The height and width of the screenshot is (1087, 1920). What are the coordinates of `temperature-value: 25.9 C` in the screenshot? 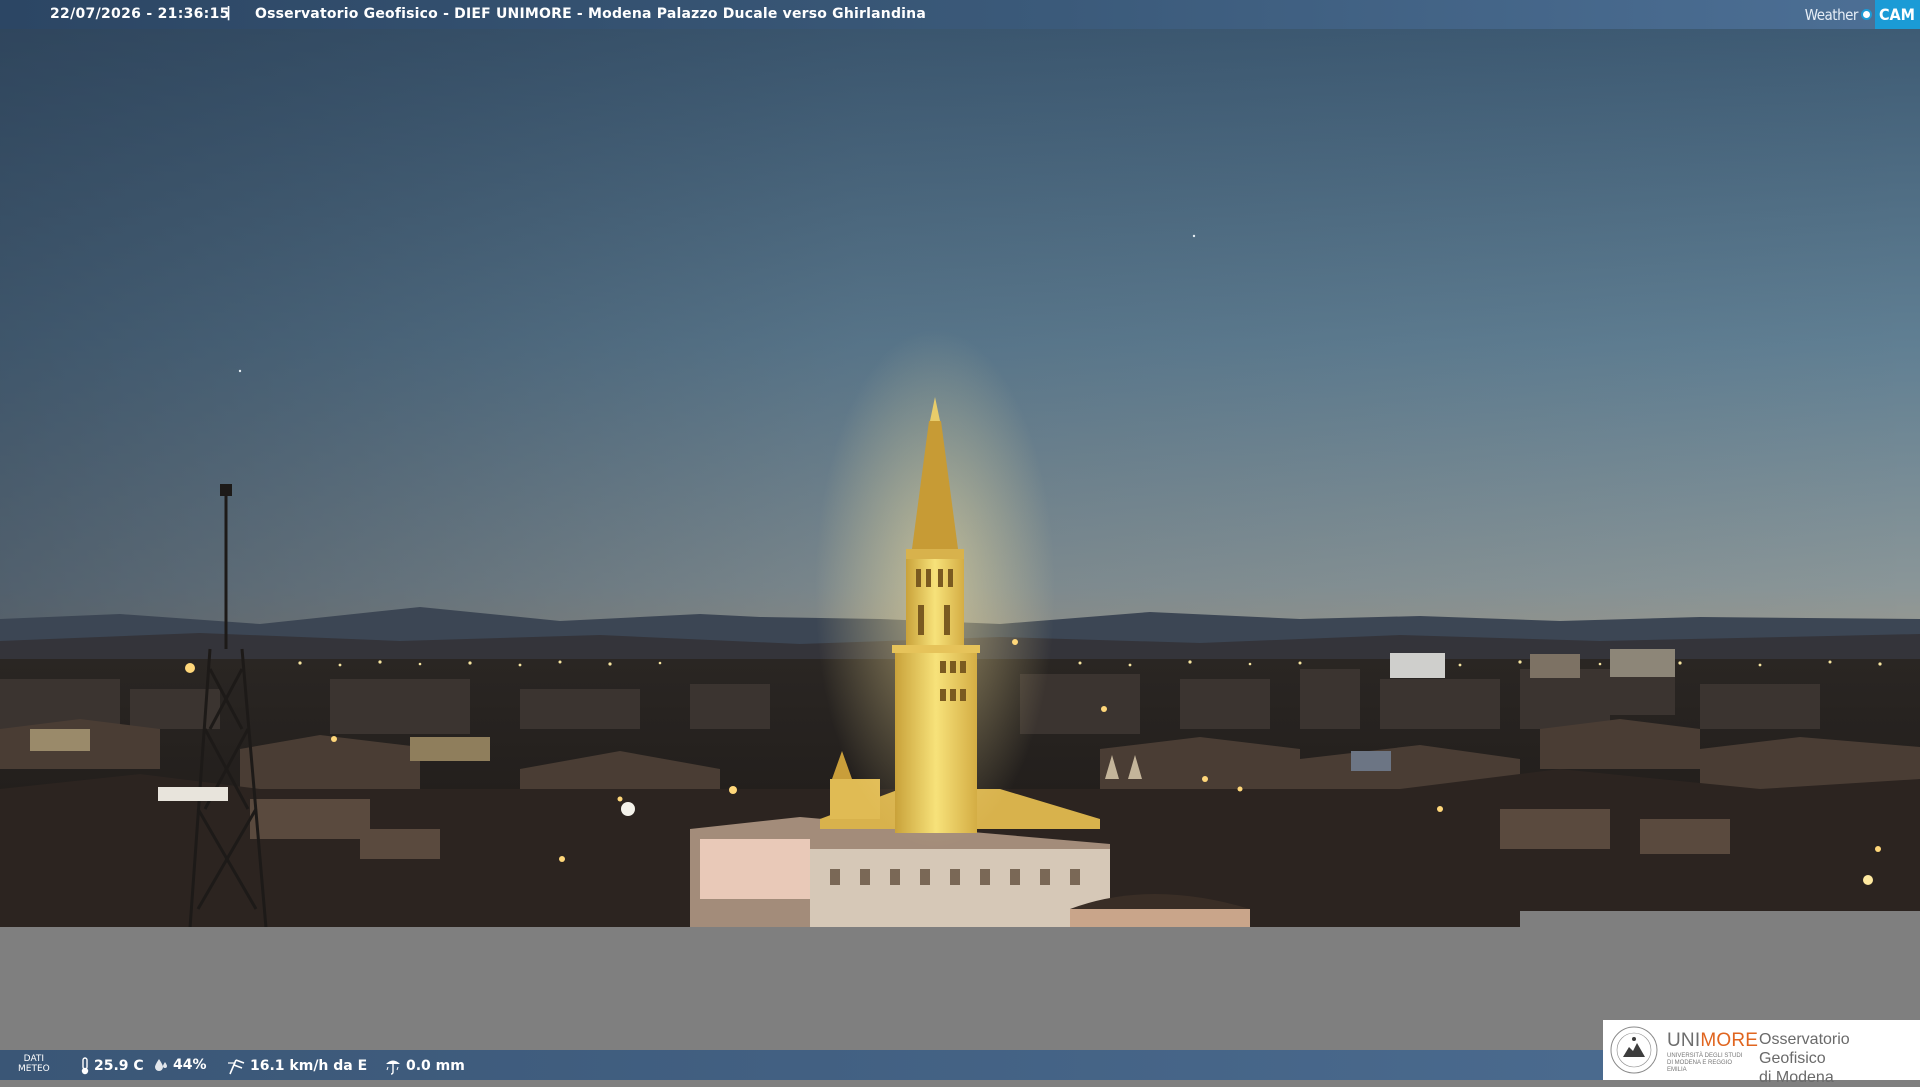 It's located at (119, 1066).